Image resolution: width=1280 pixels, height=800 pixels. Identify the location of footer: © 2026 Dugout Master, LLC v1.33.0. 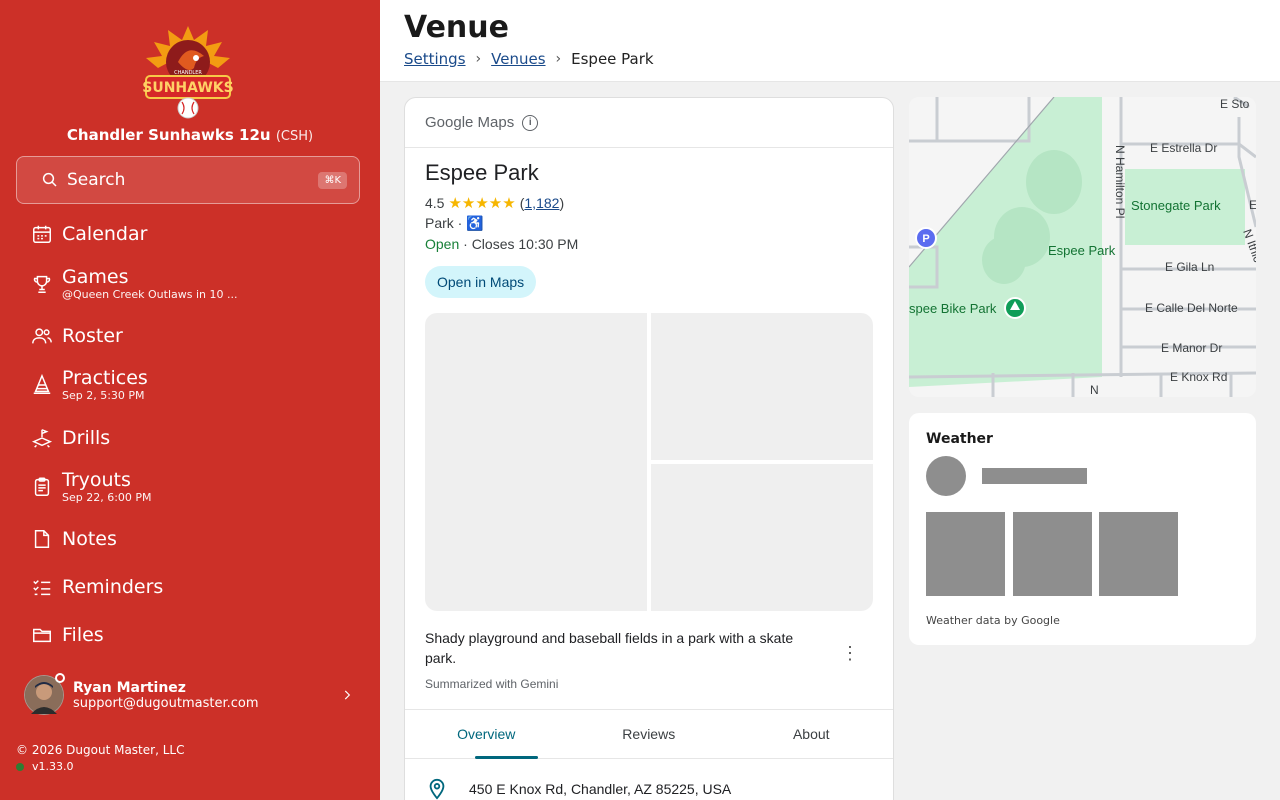
(100, 758).